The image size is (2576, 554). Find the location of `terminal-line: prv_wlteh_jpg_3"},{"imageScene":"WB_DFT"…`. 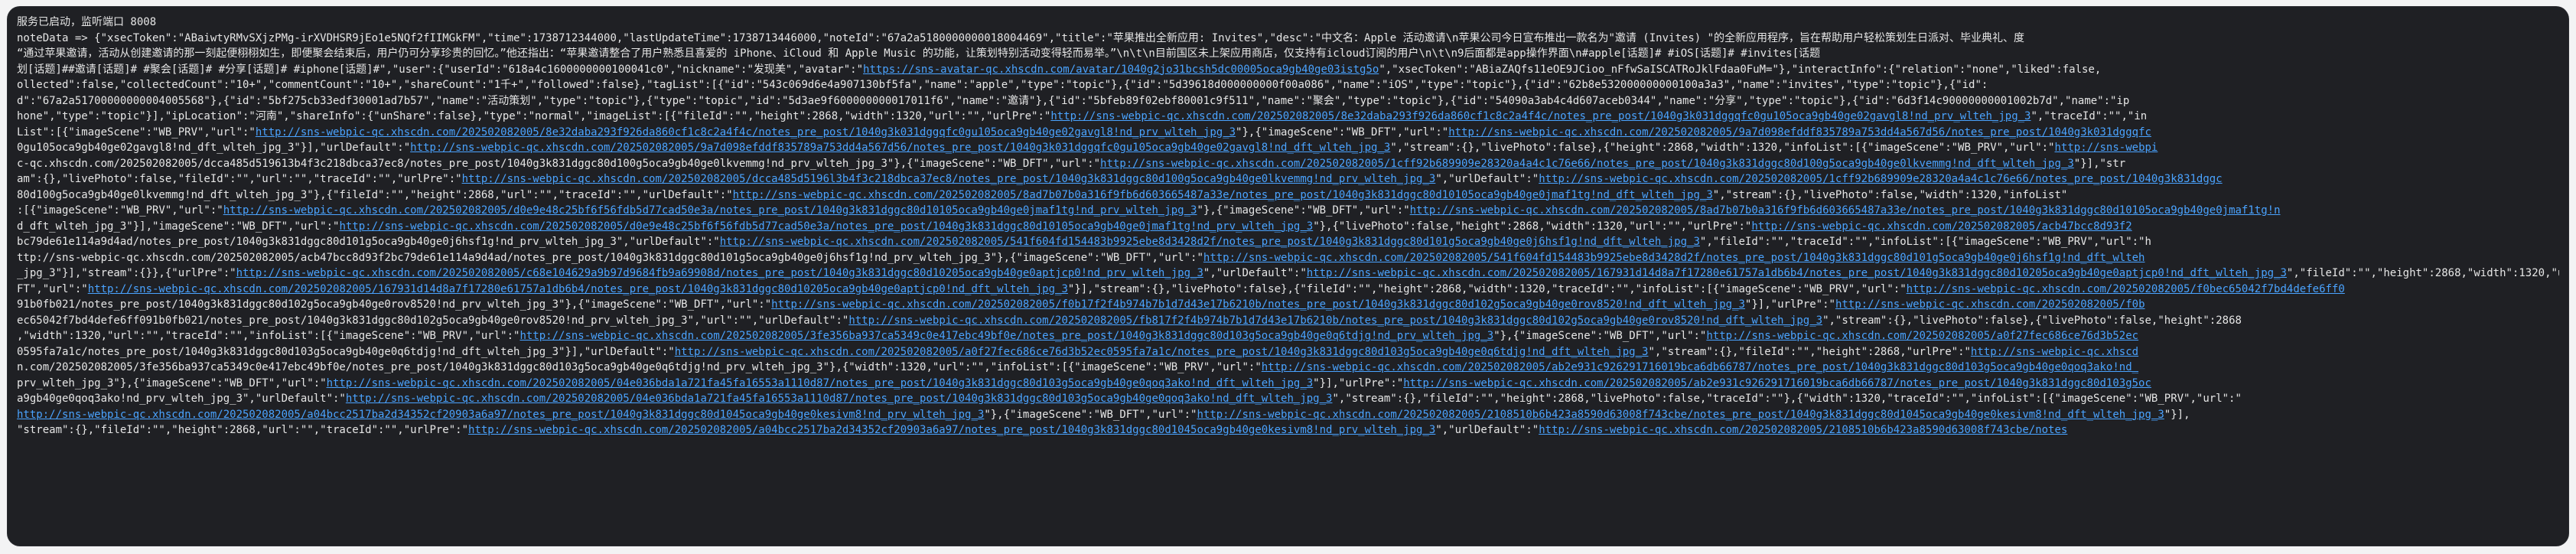

terminal-line: prv_wlteh_jpg_3"},{"imageScene":"WB_DFT"… is located at coordinates (1084, 382).